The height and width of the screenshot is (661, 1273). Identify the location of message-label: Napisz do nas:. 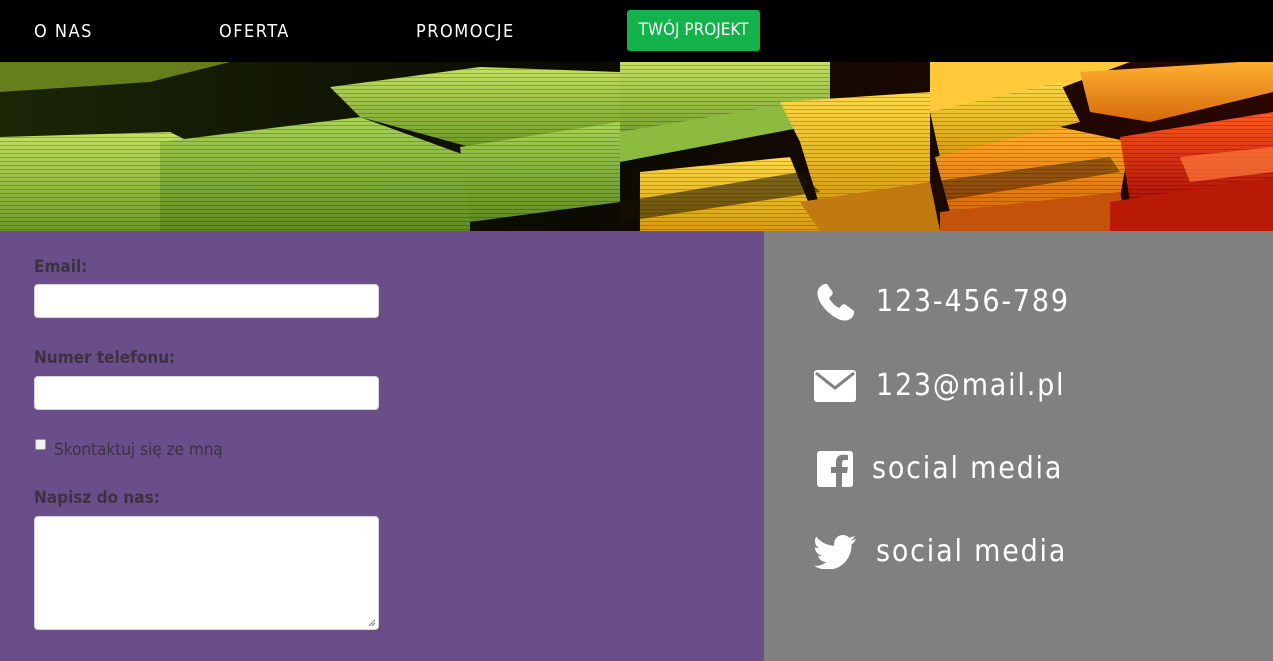
(97, 498).